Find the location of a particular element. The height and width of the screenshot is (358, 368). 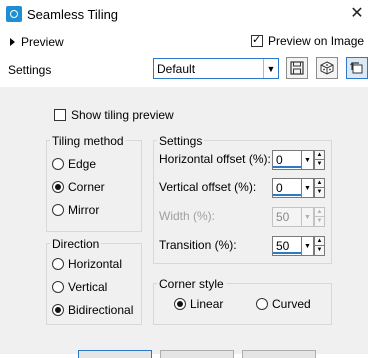

radio-edge: Edge is located at coordinates (74, 164).